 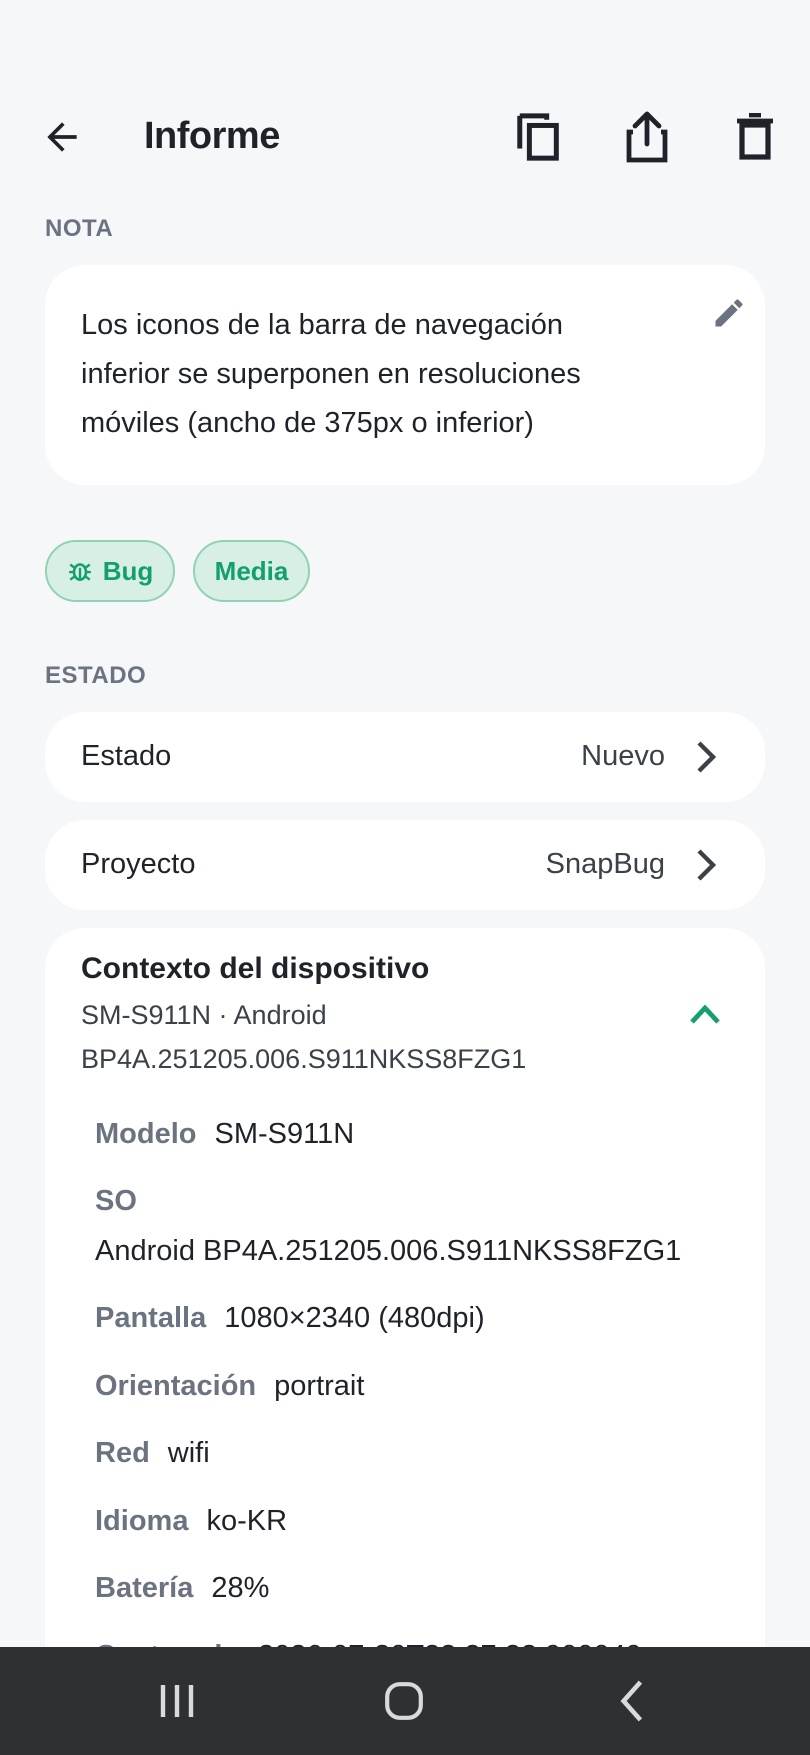 What do you see at coordinates (623, 756) in the screenshot?
I see `status-row-value: Nuevo` at bounding box center [623, 756].